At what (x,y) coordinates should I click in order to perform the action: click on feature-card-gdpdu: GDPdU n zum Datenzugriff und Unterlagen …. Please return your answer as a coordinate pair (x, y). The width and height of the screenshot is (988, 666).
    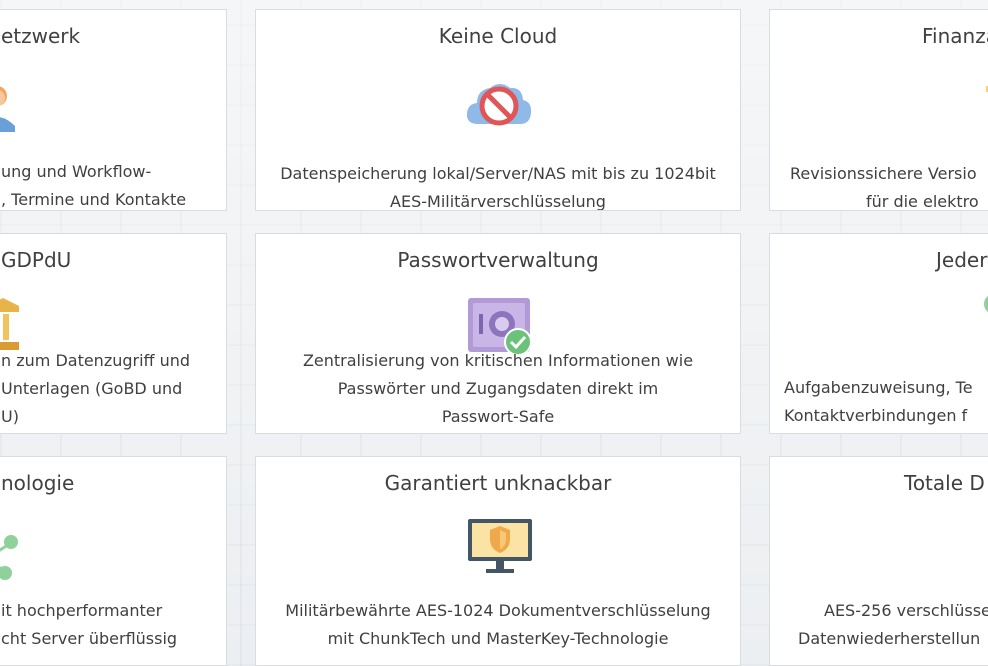
    Looking at the image, I should click on (113, 333).